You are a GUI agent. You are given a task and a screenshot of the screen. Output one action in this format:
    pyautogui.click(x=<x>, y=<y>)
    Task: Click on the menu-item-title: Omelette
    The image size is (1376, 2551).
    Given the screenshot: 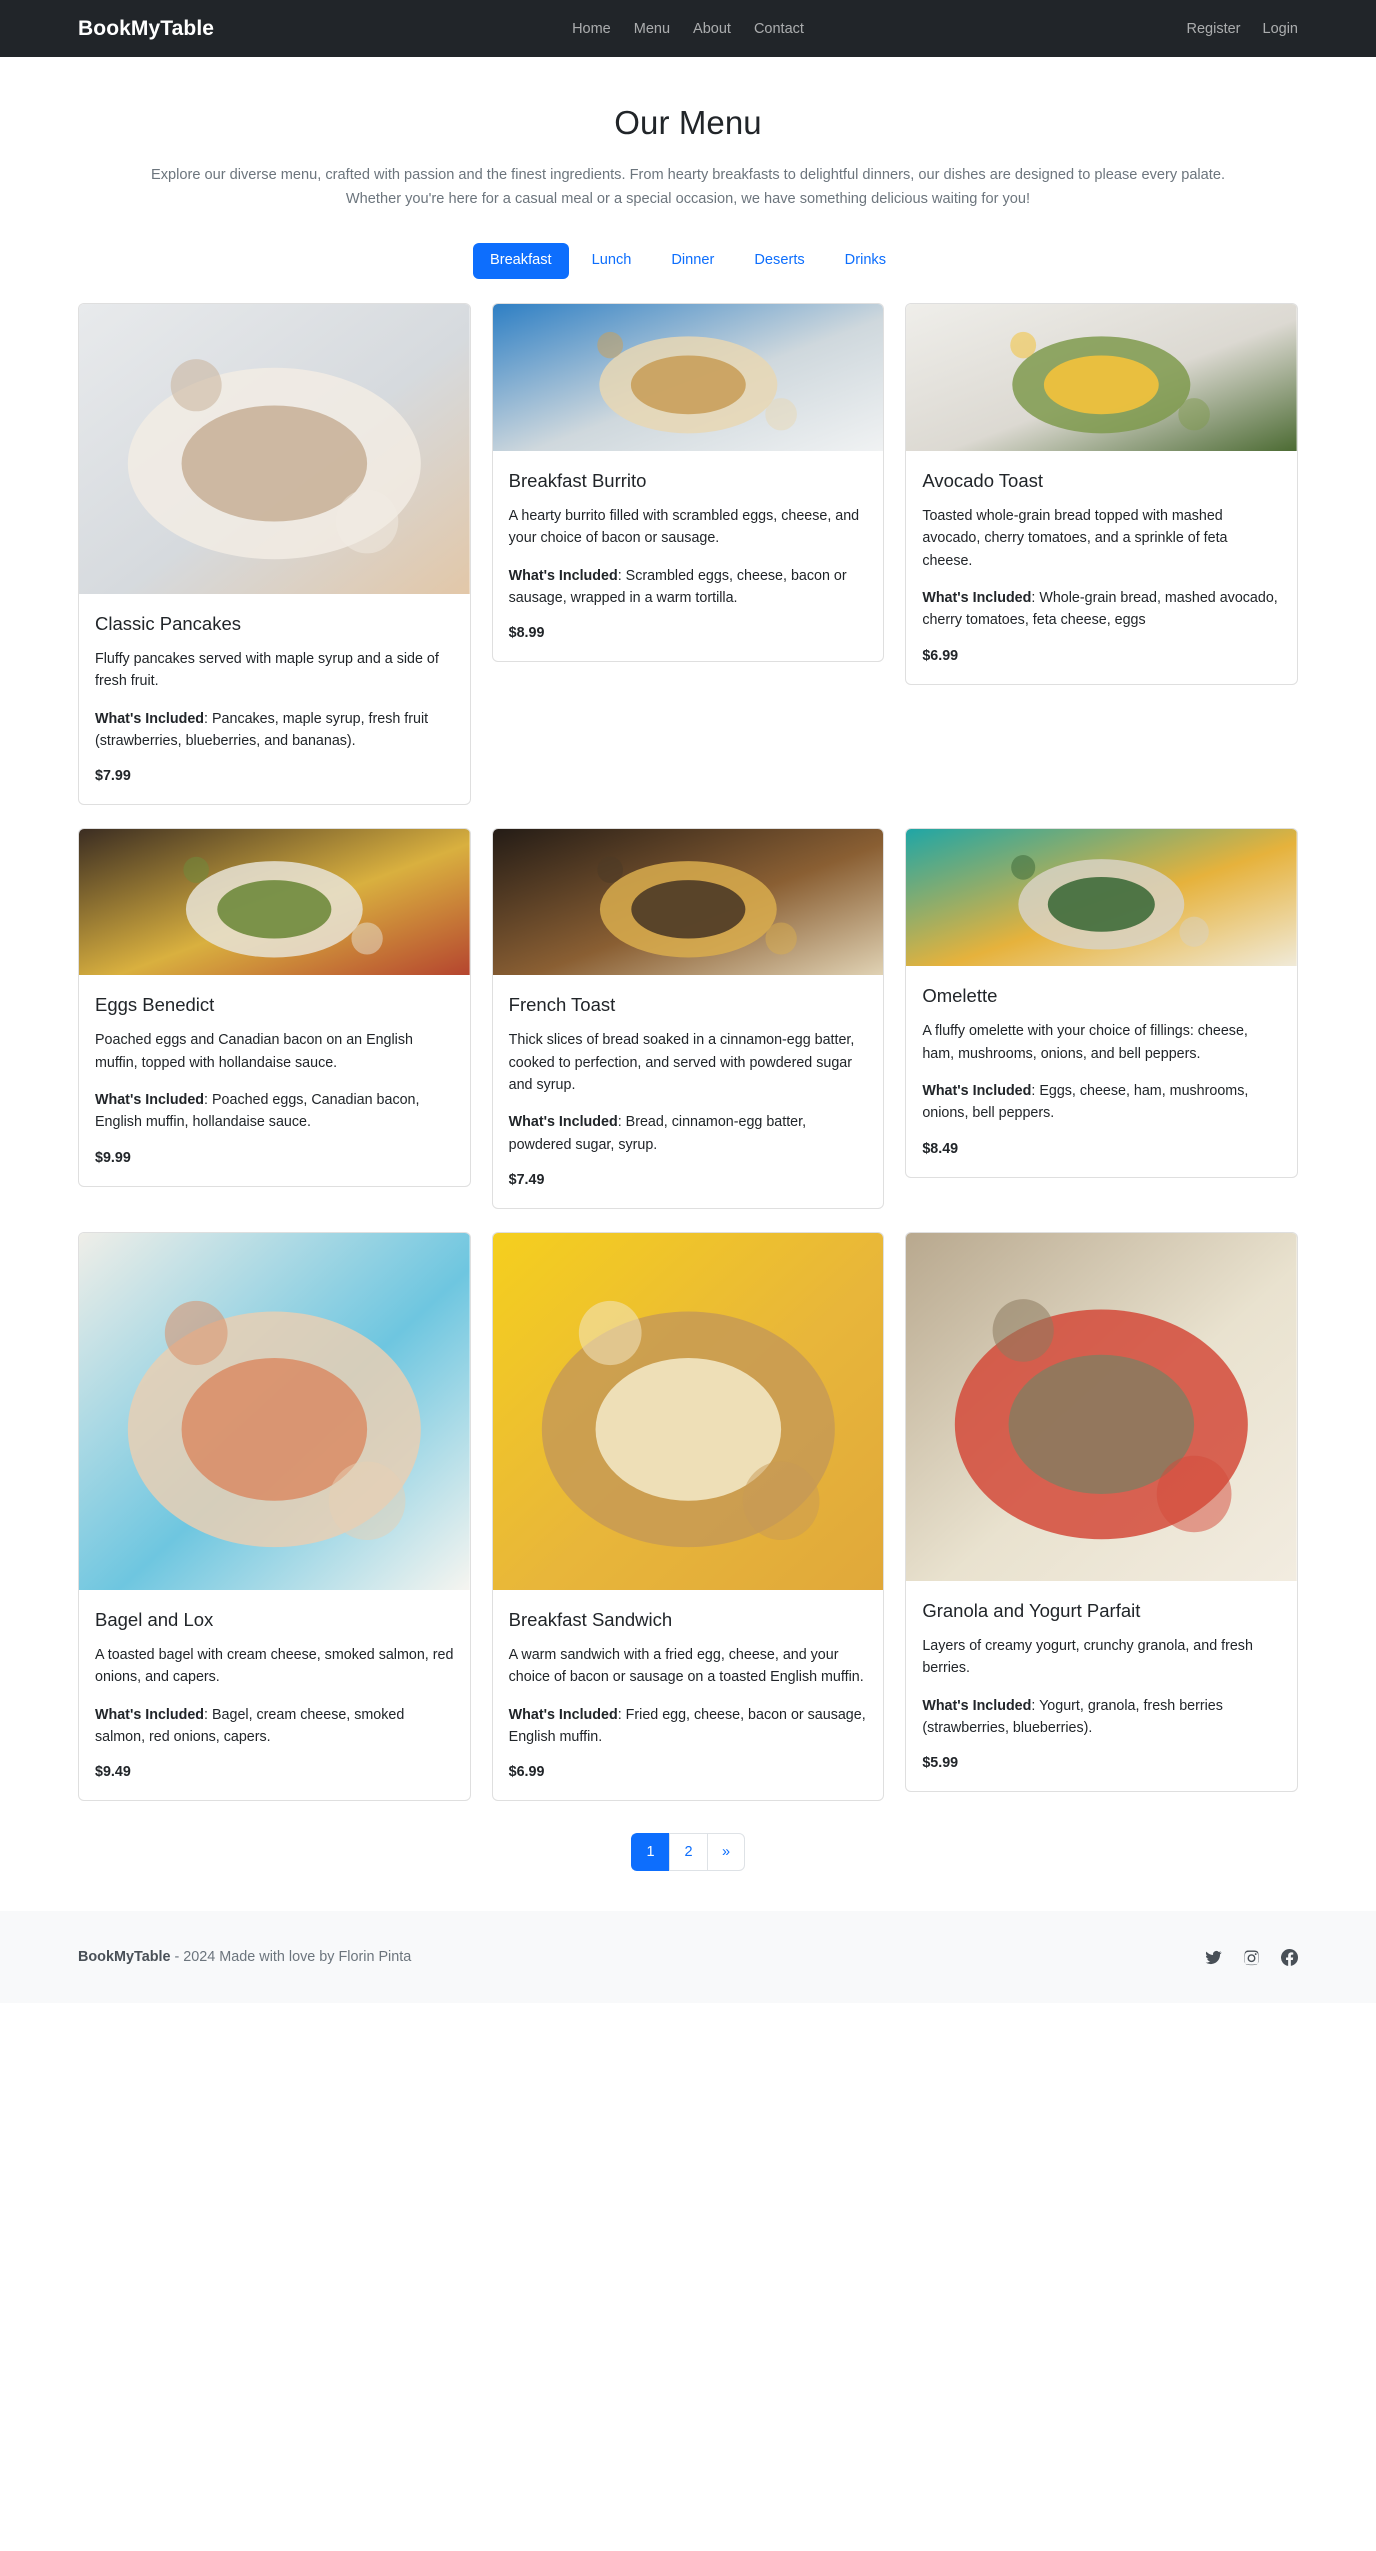 What is the action you would take?
    pyautogui.click(x=960, y=996)
    